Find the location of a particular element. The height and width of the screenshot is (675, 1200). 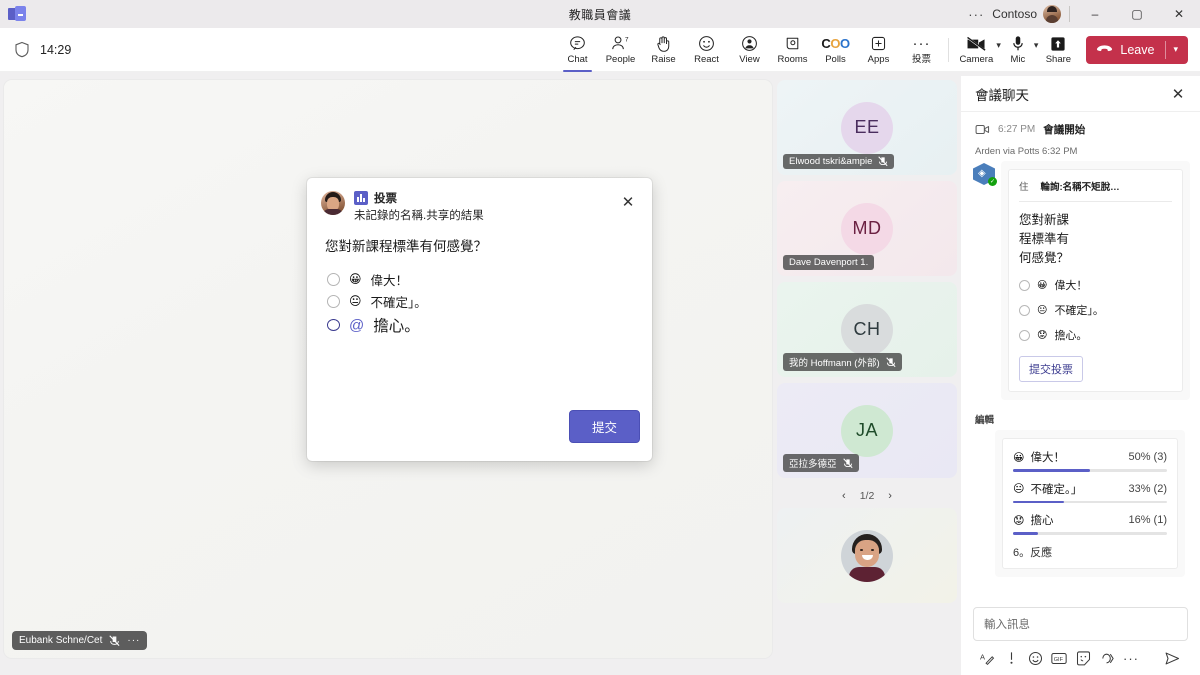

poll-option-row: 😐 不確定」。 is located at coordinates (489, 301).